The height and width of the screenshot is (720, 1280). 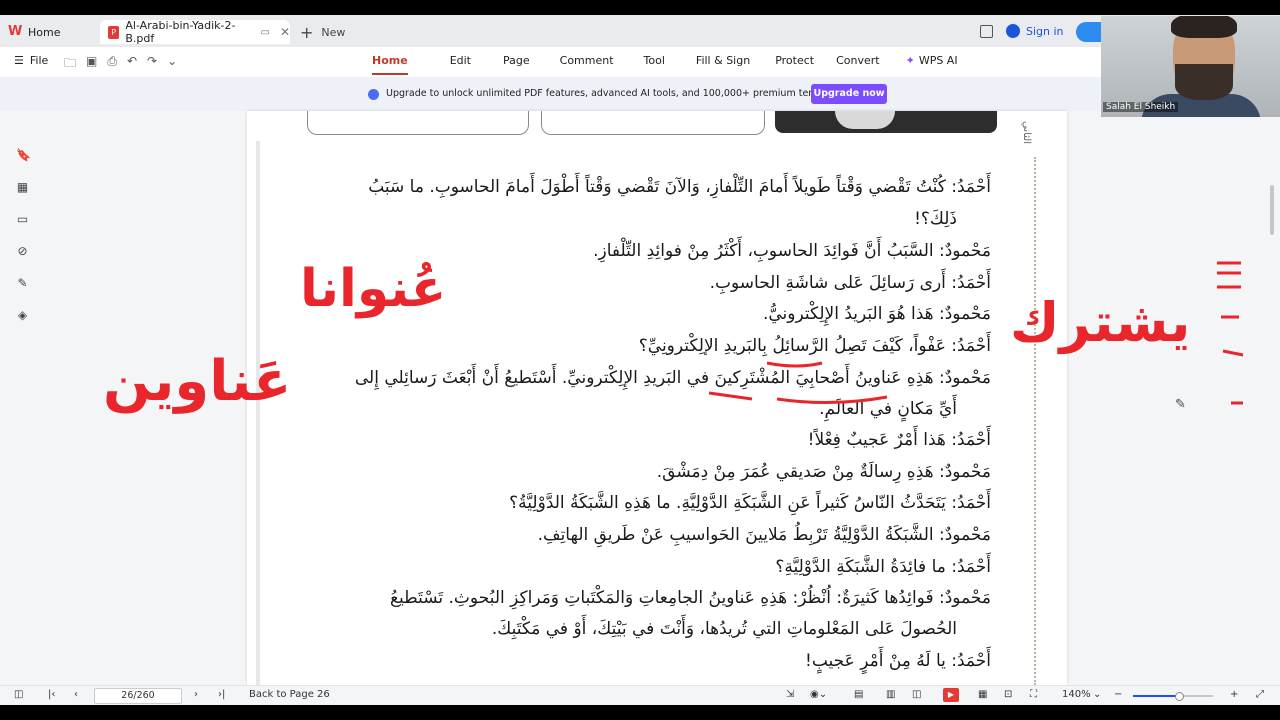 I want to click on fit-page-icon: ⊡, so click(x=1008, y=694).